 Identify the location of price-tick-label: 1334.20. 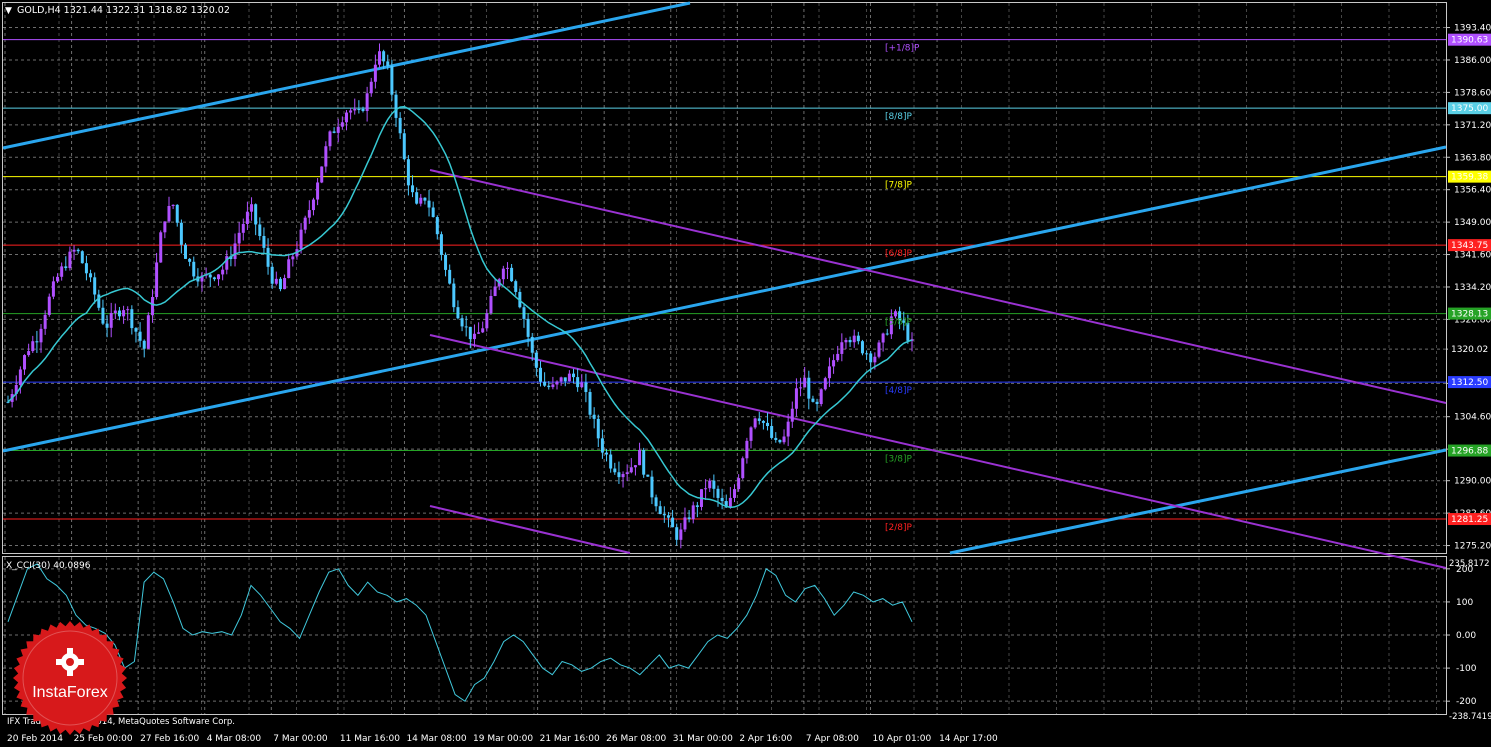
(1472, 288).